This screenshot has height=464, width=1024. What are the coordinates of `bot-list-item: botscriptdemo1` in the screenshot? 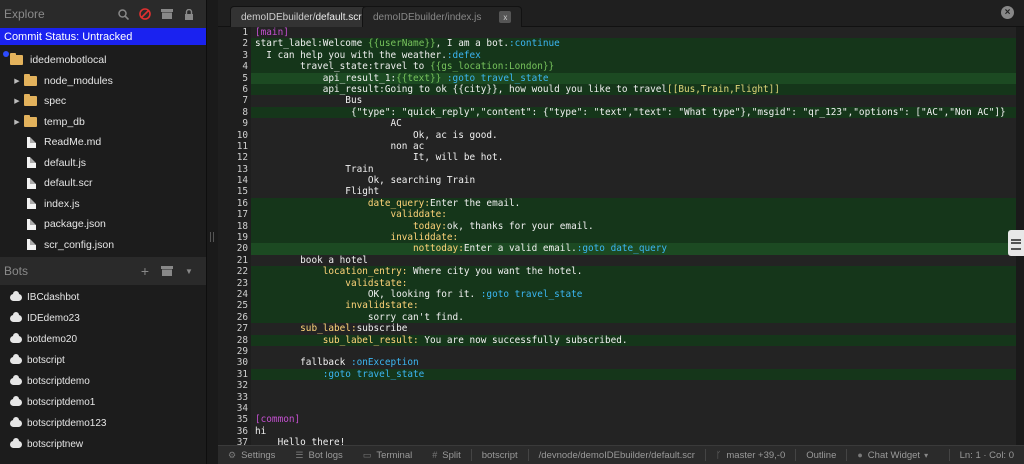 It's located at (103, 402).